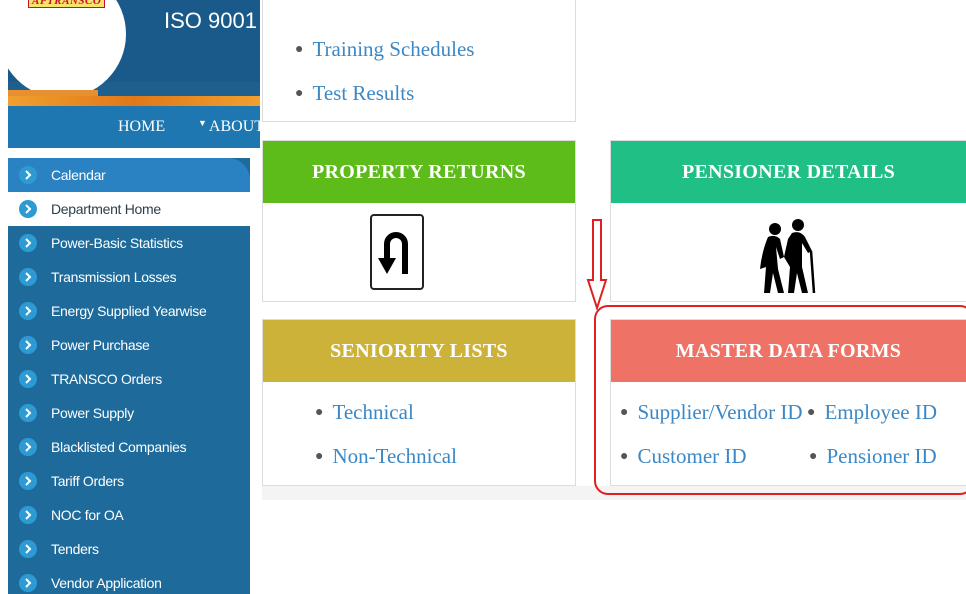  I want to click on sidebar-item: Blacklisted Companies, so click(129, 447).